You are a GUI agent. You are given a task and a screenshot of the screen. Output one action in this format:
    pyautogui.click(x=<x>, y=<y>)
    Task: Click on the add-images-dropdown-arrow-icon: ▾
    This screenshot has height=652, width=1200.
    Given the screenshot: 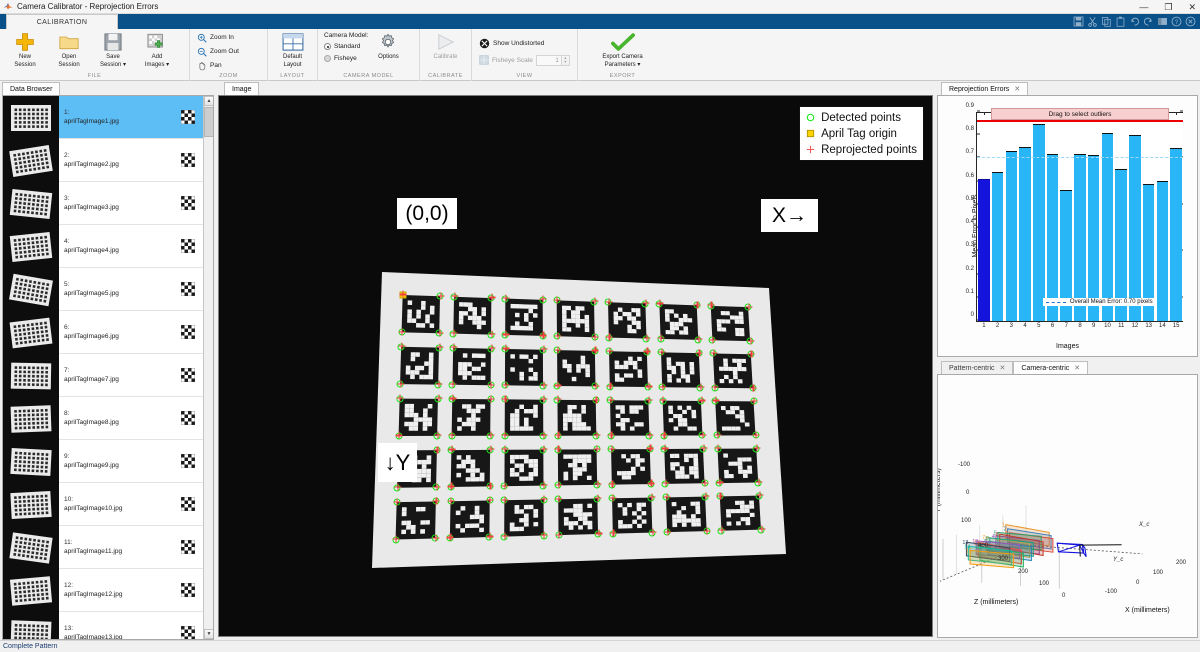 What is the action you would take?
    pyautogui.click(x=167, y=65)
    